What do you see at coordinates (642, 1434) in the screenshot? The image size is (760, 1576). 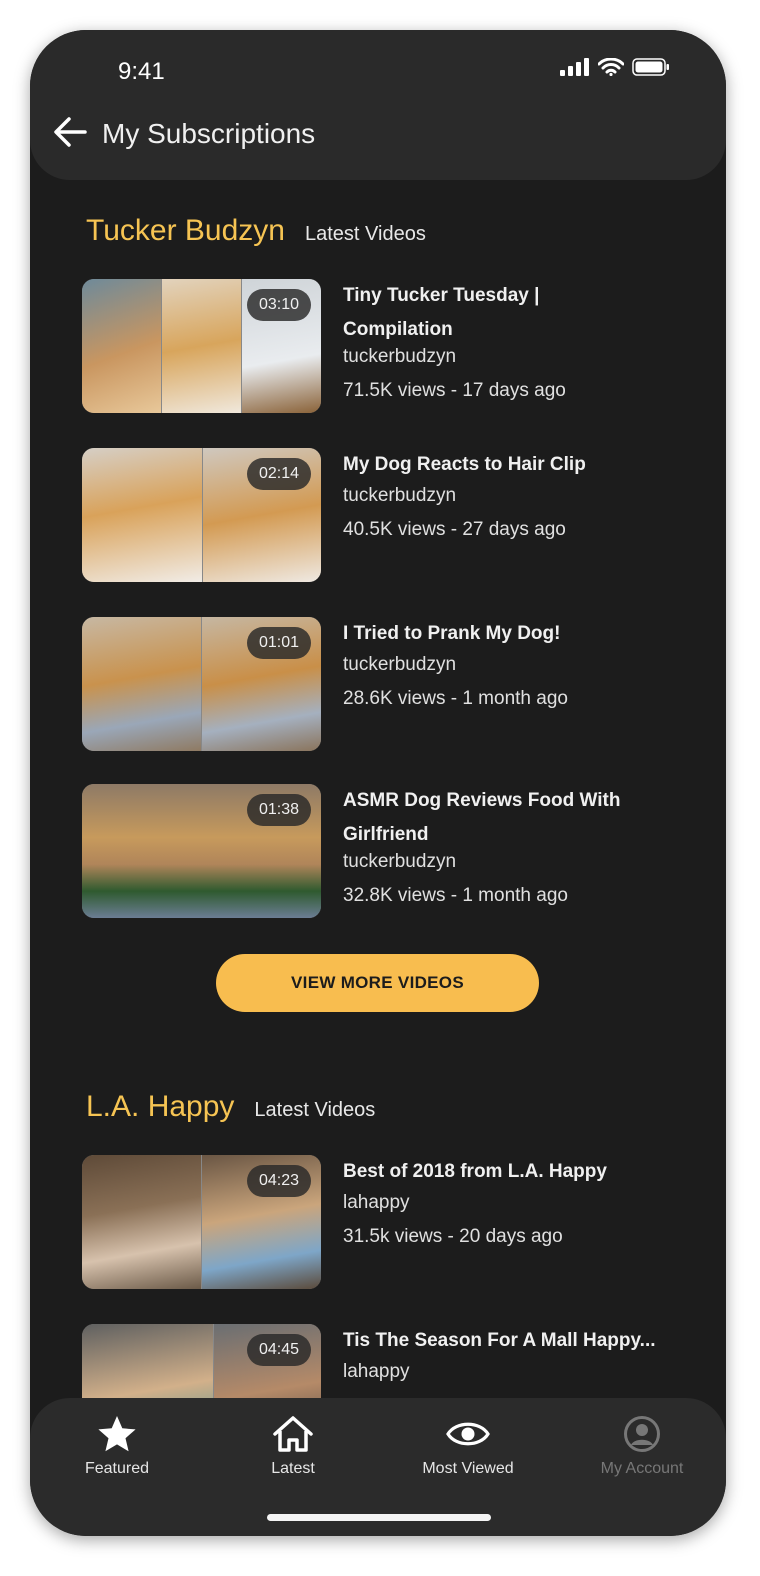 I see `account-icon` at bounding box center [642, 1434].